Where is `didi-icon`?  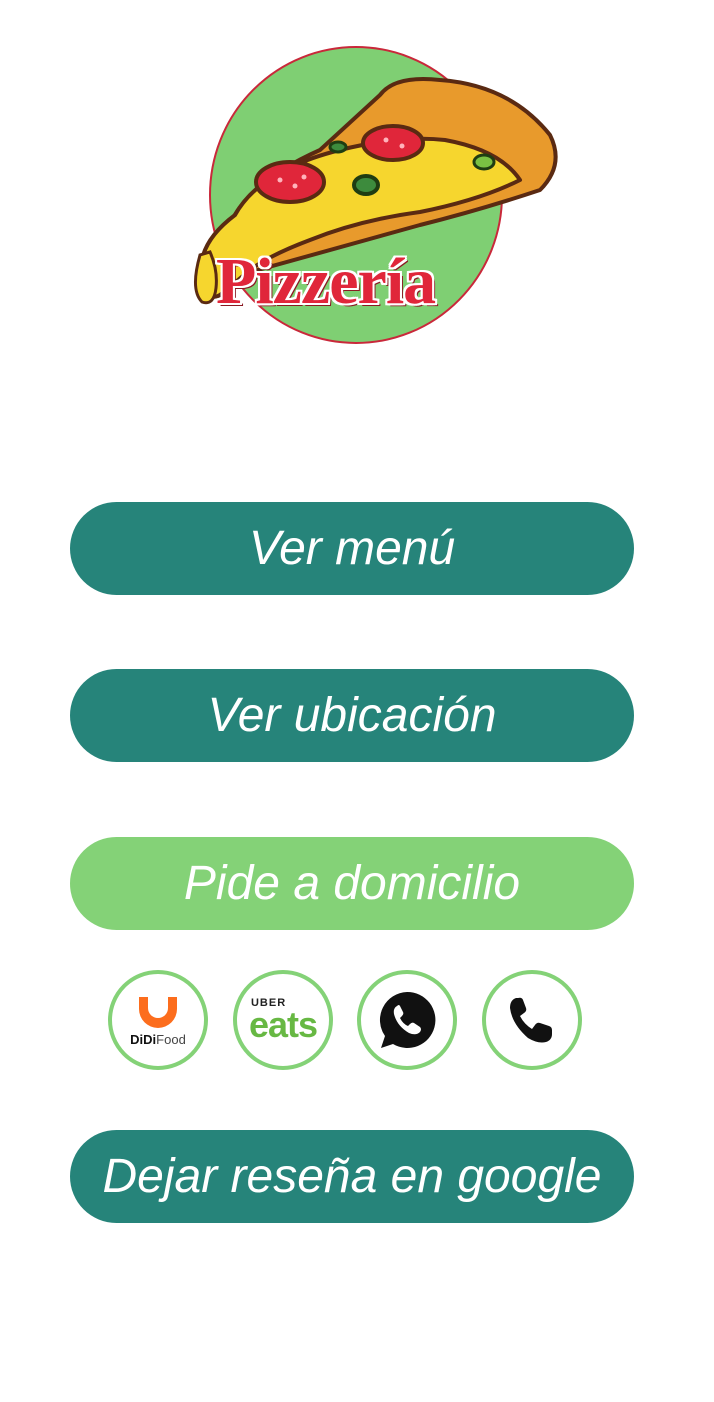
didi-icon is located at coordinates (157, 1012).